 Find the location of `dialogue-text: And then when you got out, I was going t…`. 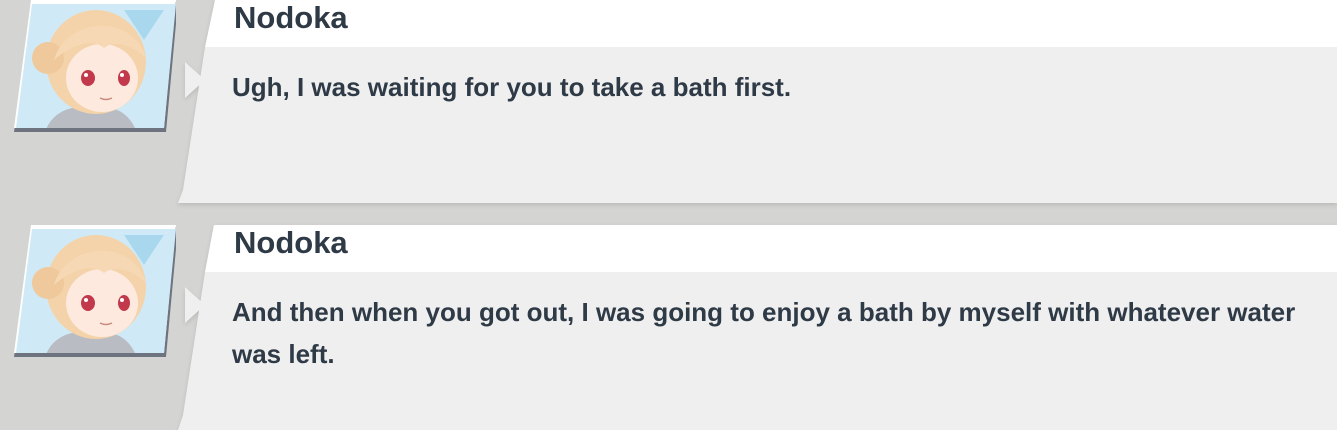

dialogue-text: And then when you got out, I was going t… is located at coordinates (764, 333).